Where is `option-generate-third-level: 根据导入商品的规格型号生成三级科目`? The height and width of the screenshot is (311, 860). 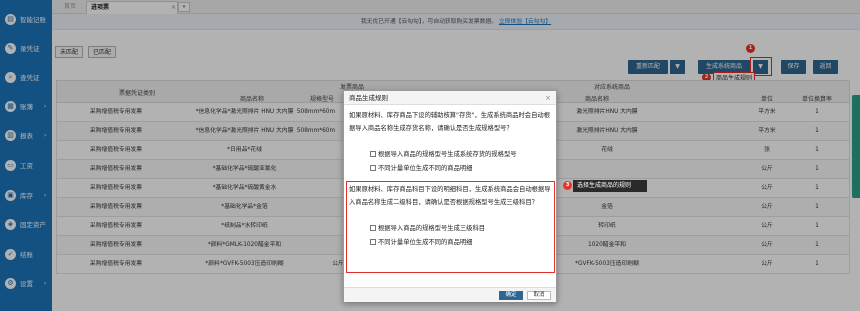 option-generate-third-level: 根据导入商品的规格型号生成三级科目 is located at coordinates (427, 228).